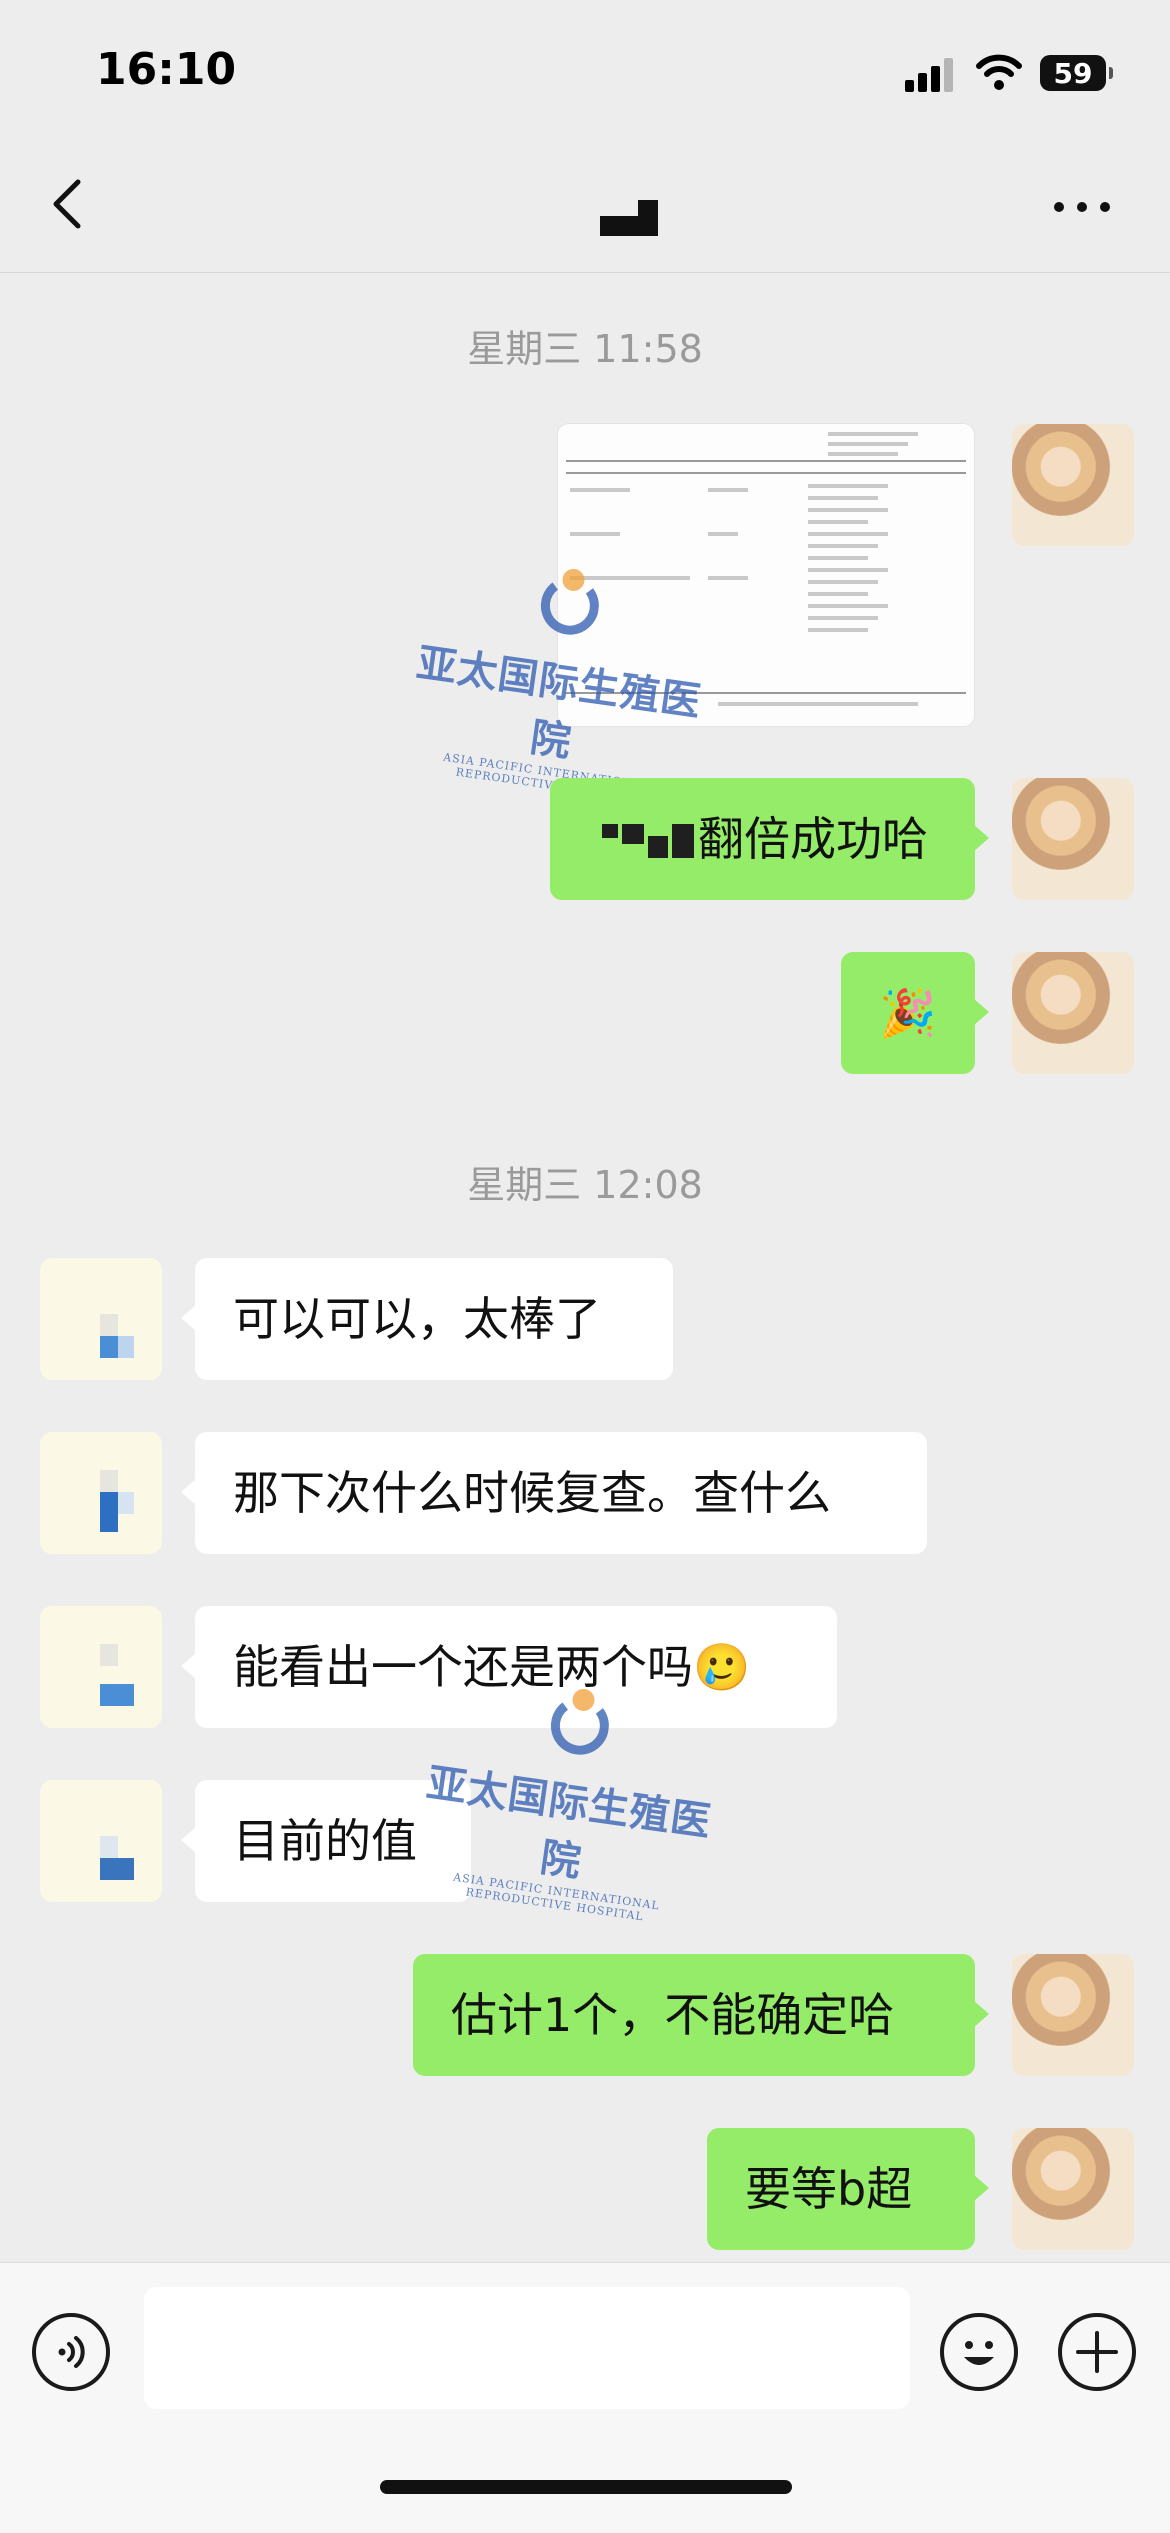 This screenshot has width=1170, height=2533. Describe the element at coordinates (325, 1841) in the screenshot. I see `message-text: 目前的值` at that location.